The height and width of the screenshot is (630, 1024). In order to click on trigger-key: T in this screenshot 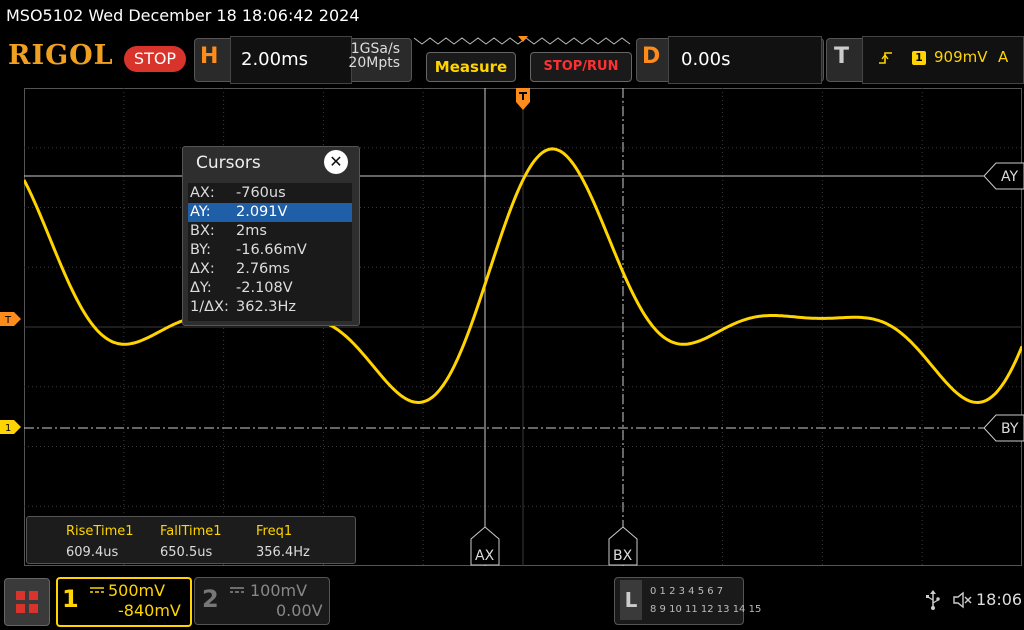, I will do `click(842, 56)`.